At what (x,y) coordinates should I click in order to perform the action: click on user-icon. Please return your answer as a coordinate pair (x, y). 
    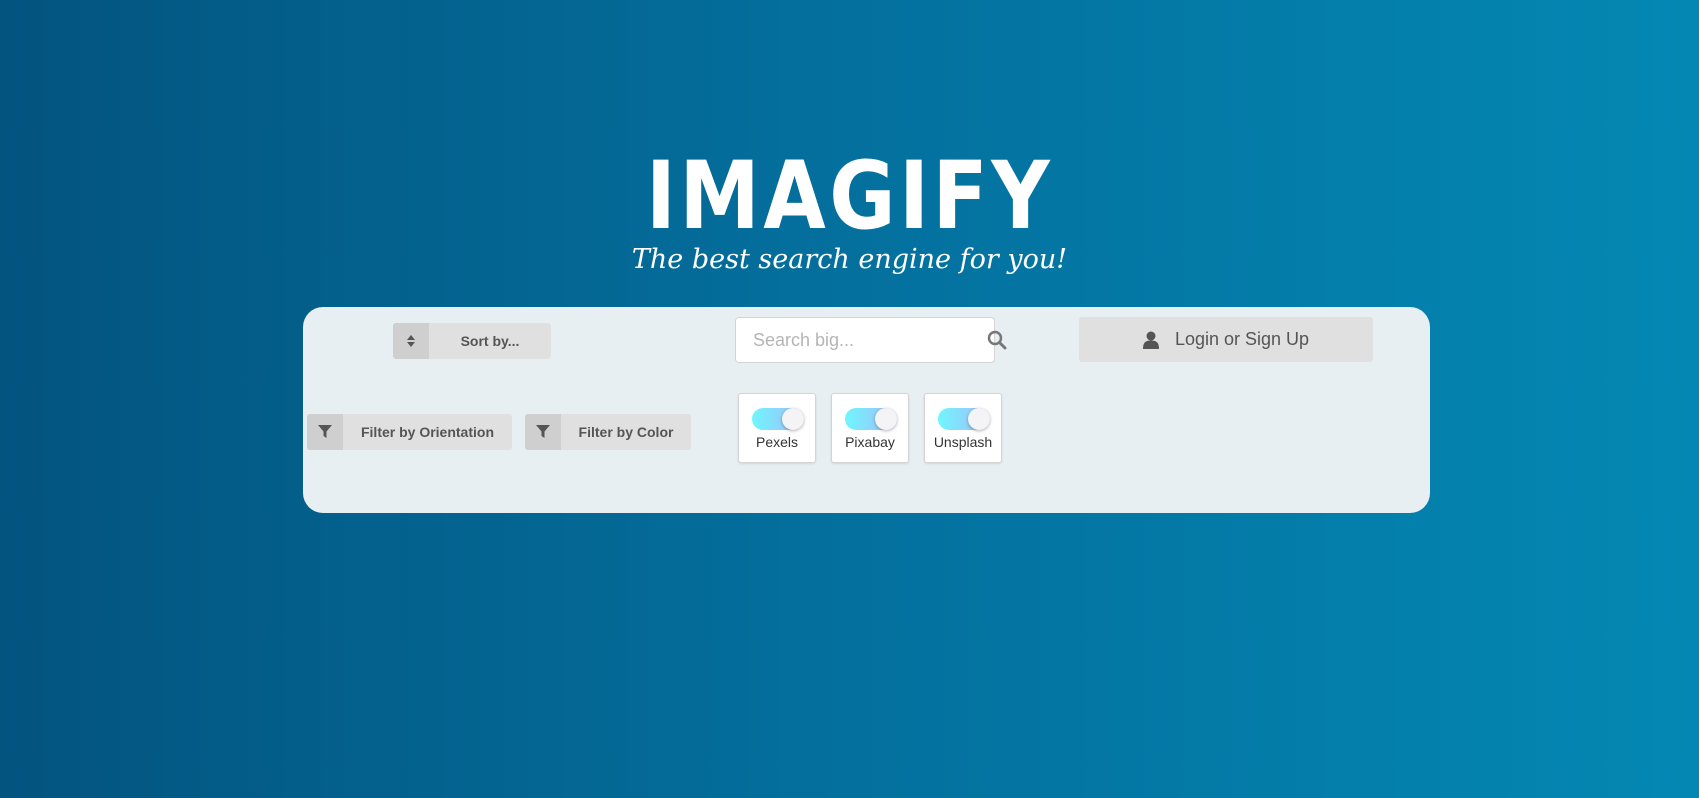
    Looking at the image, I should click on (1150, 340).